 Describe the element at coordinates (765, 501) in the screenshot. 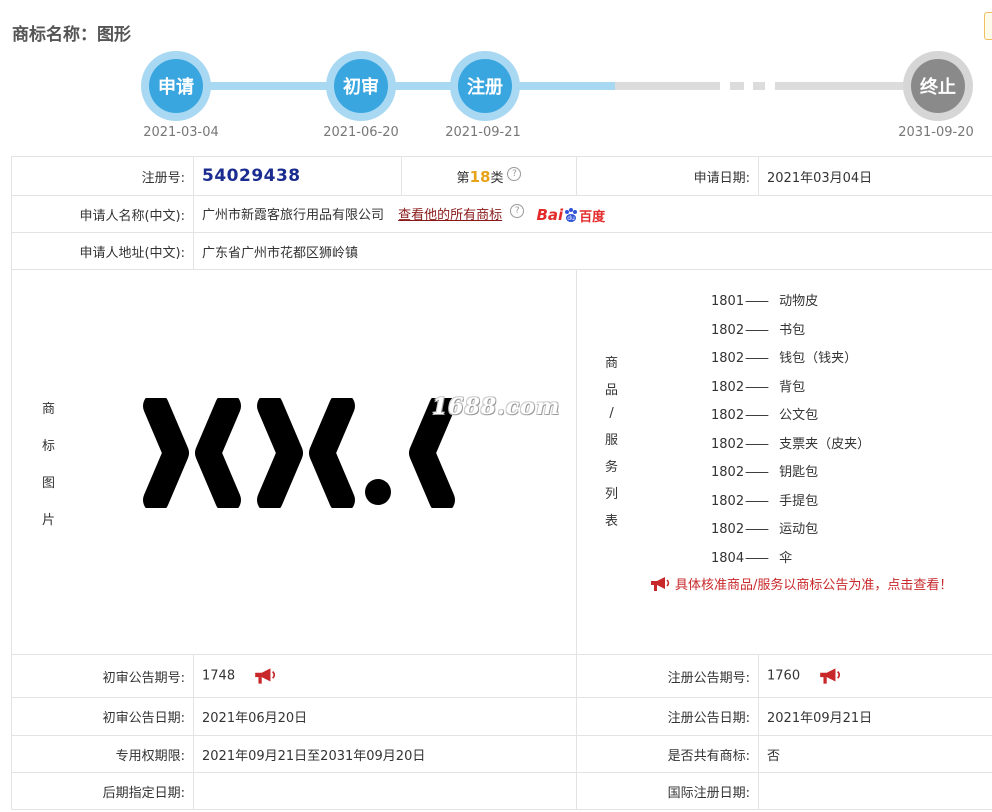

I see `list-item: 1802—— 手提包` at that location.